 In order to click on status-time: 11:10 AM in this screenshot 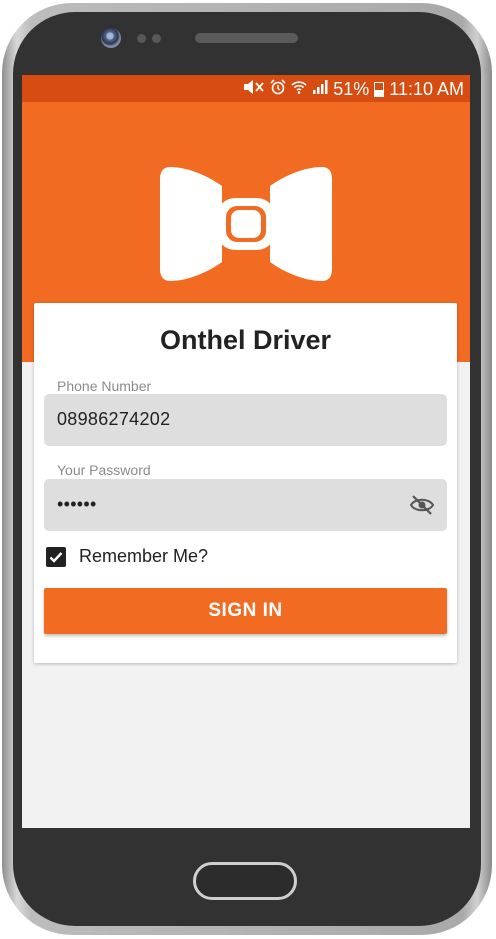, I will do `click(426, 89)`.